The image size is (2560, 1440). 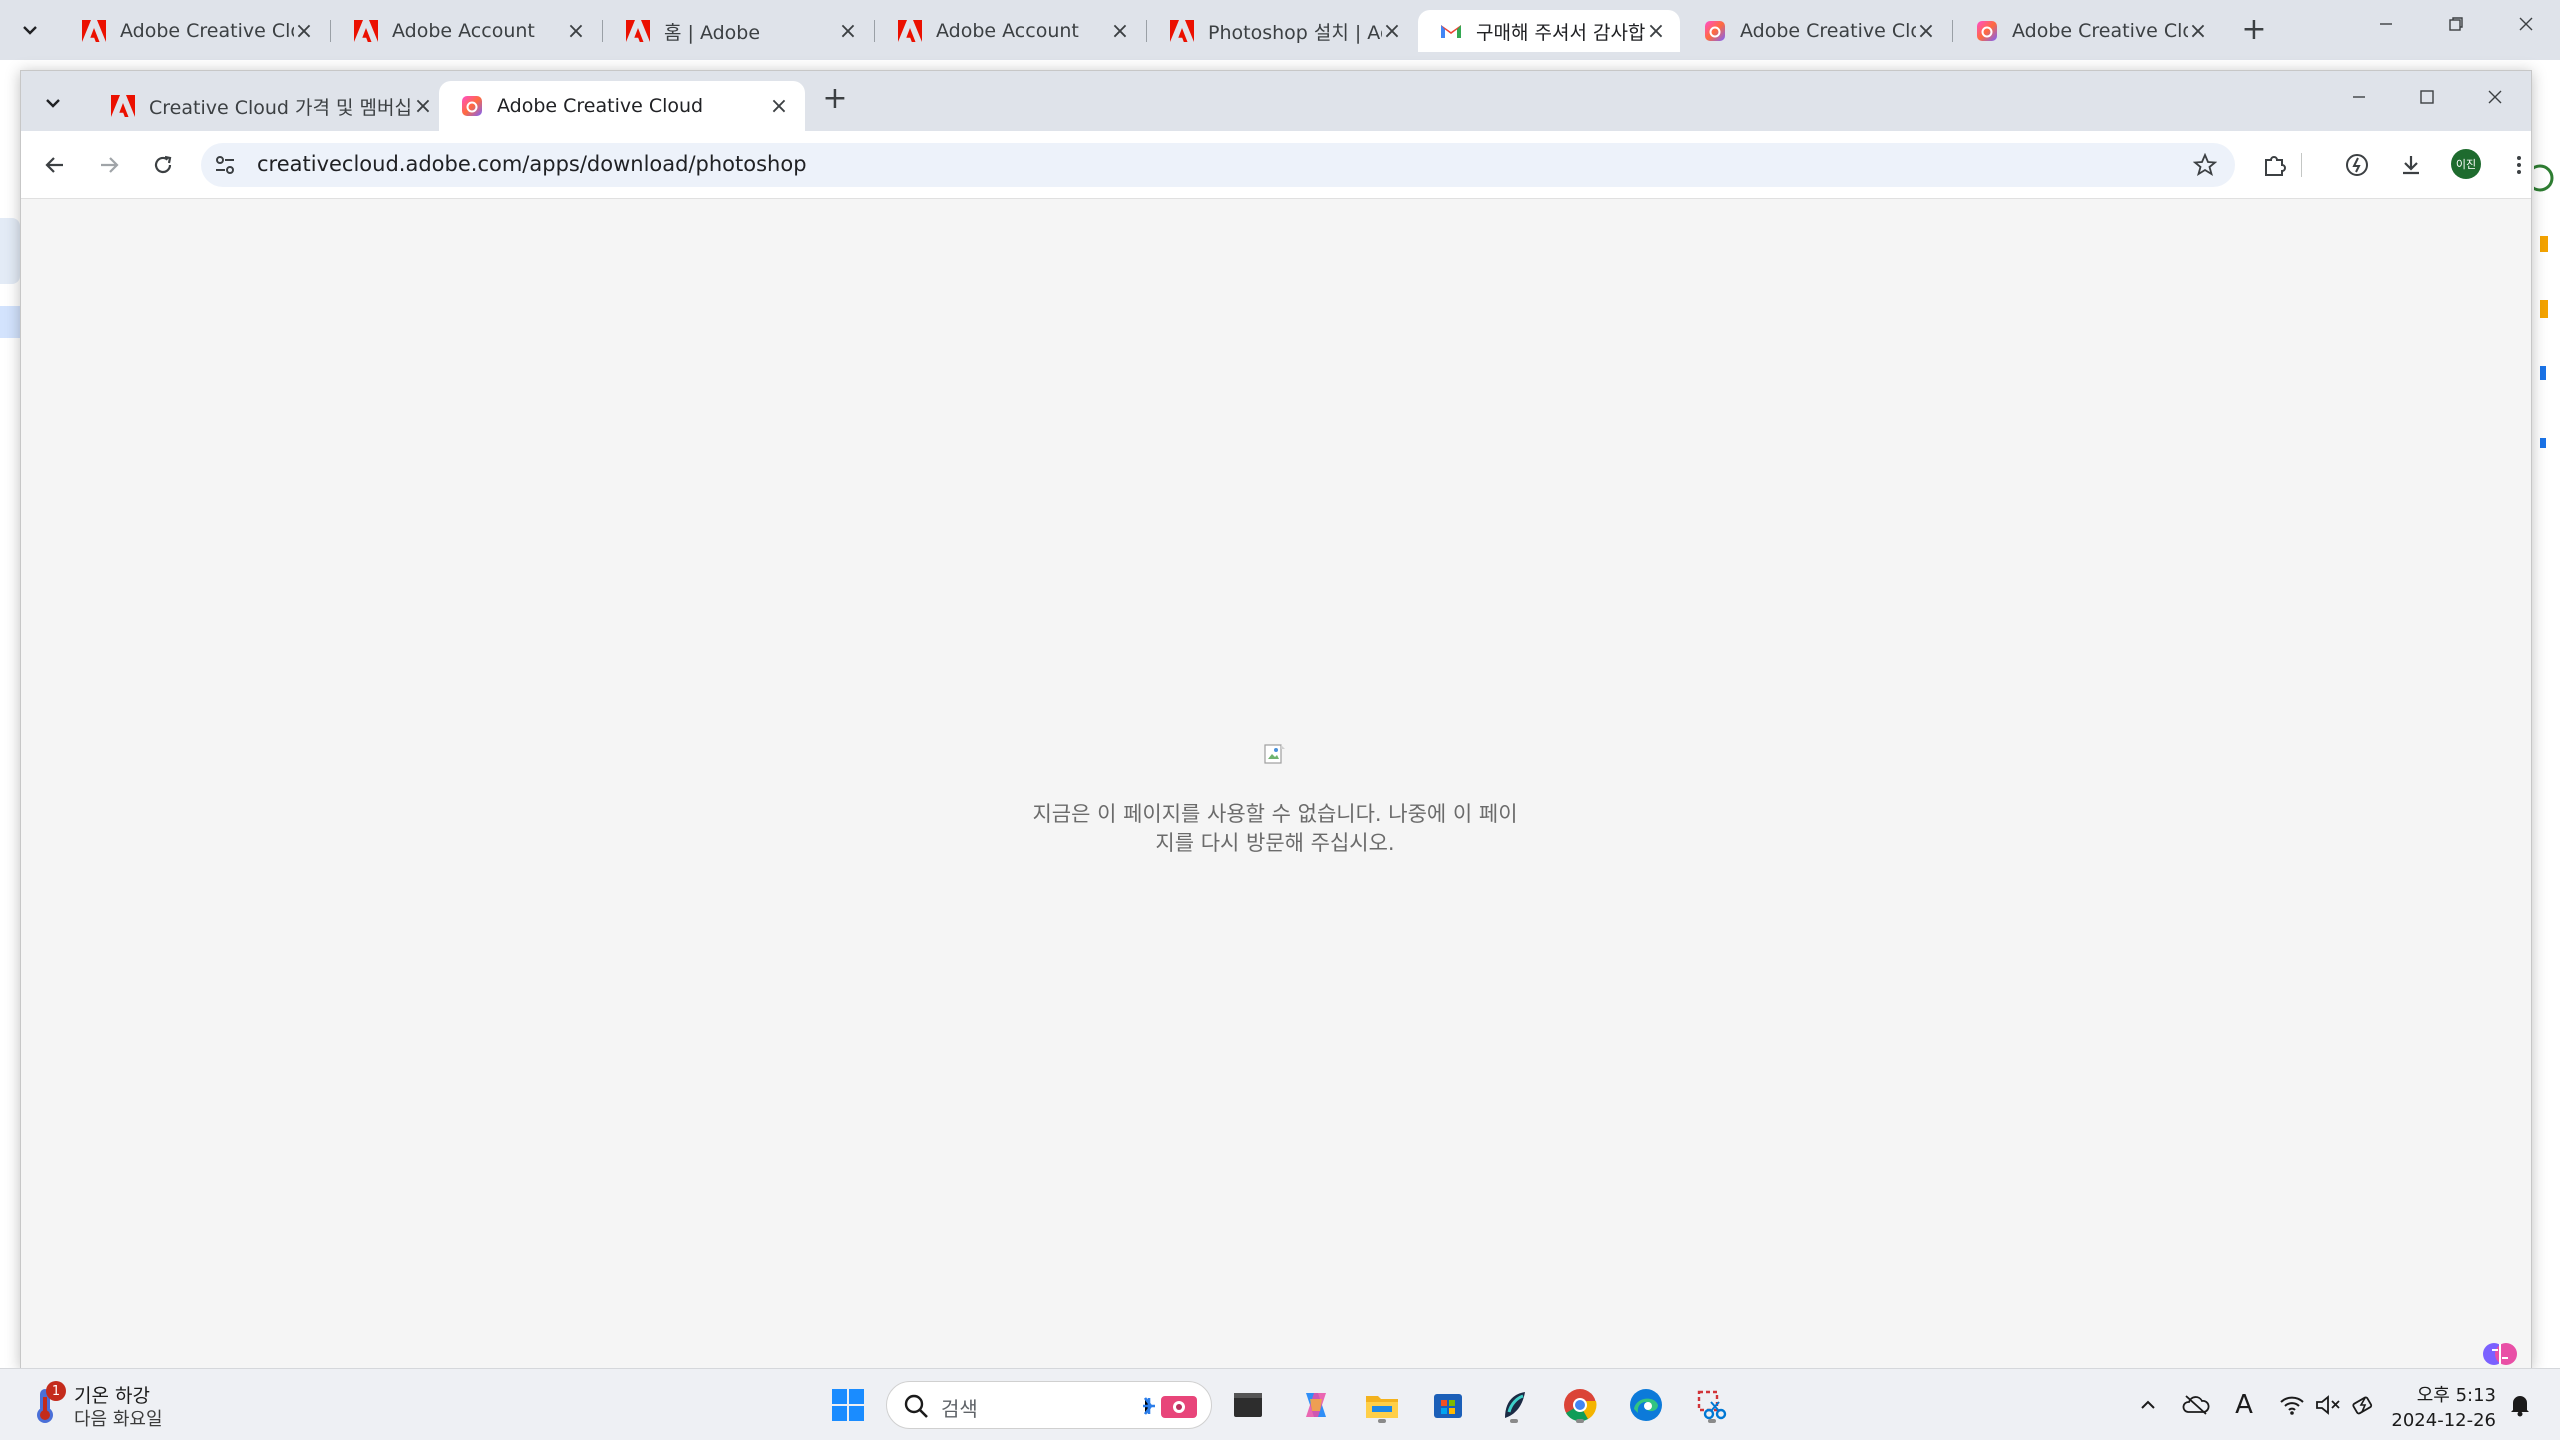 I want to click on taskbar-app-copilot, so click(x=1316, y=1405).